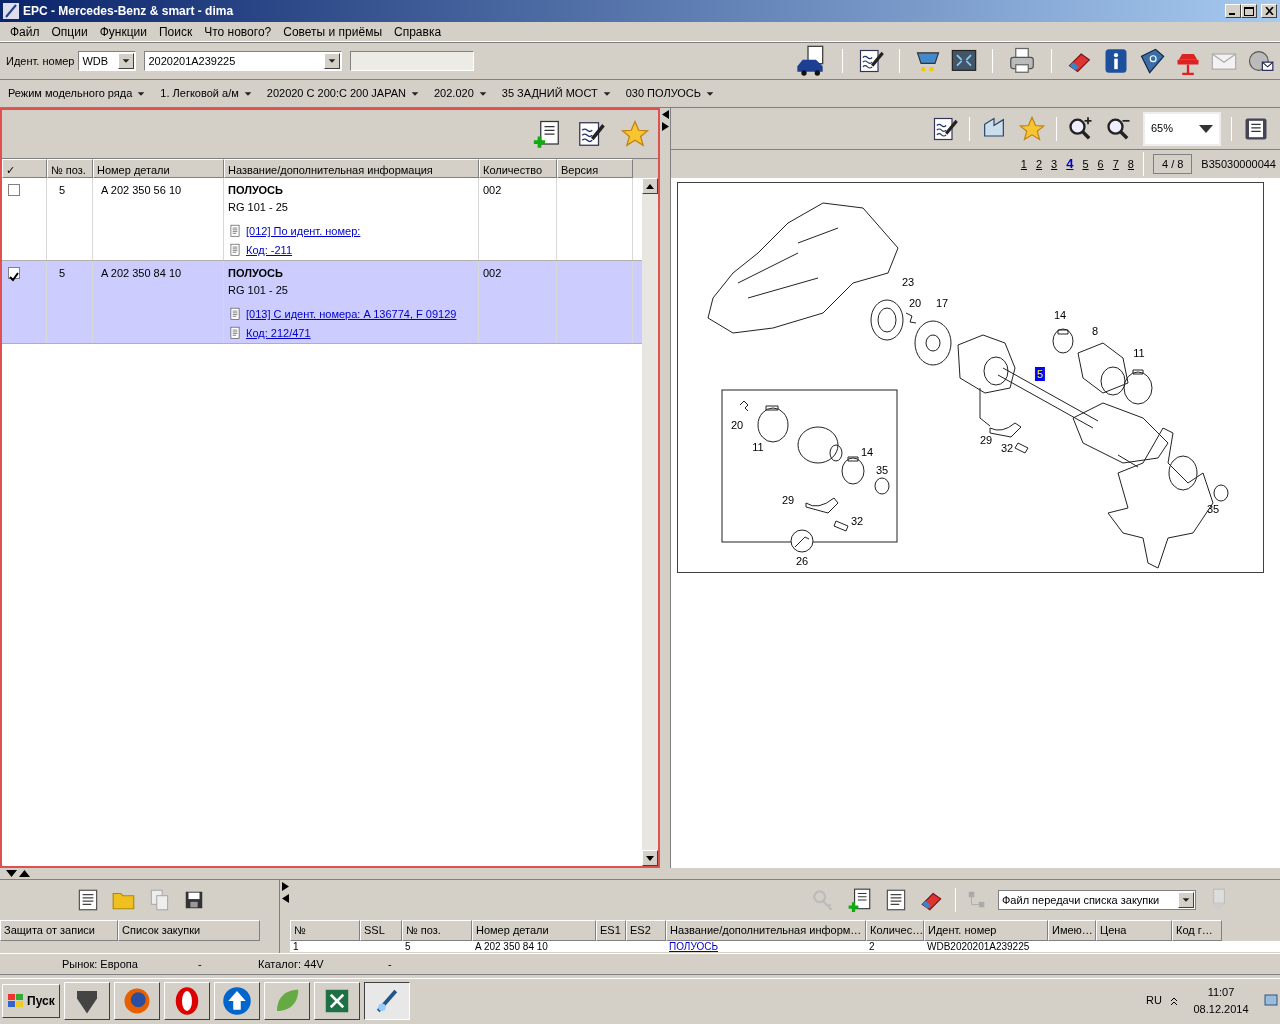  I want to click on app-icon, so click(11, 11).